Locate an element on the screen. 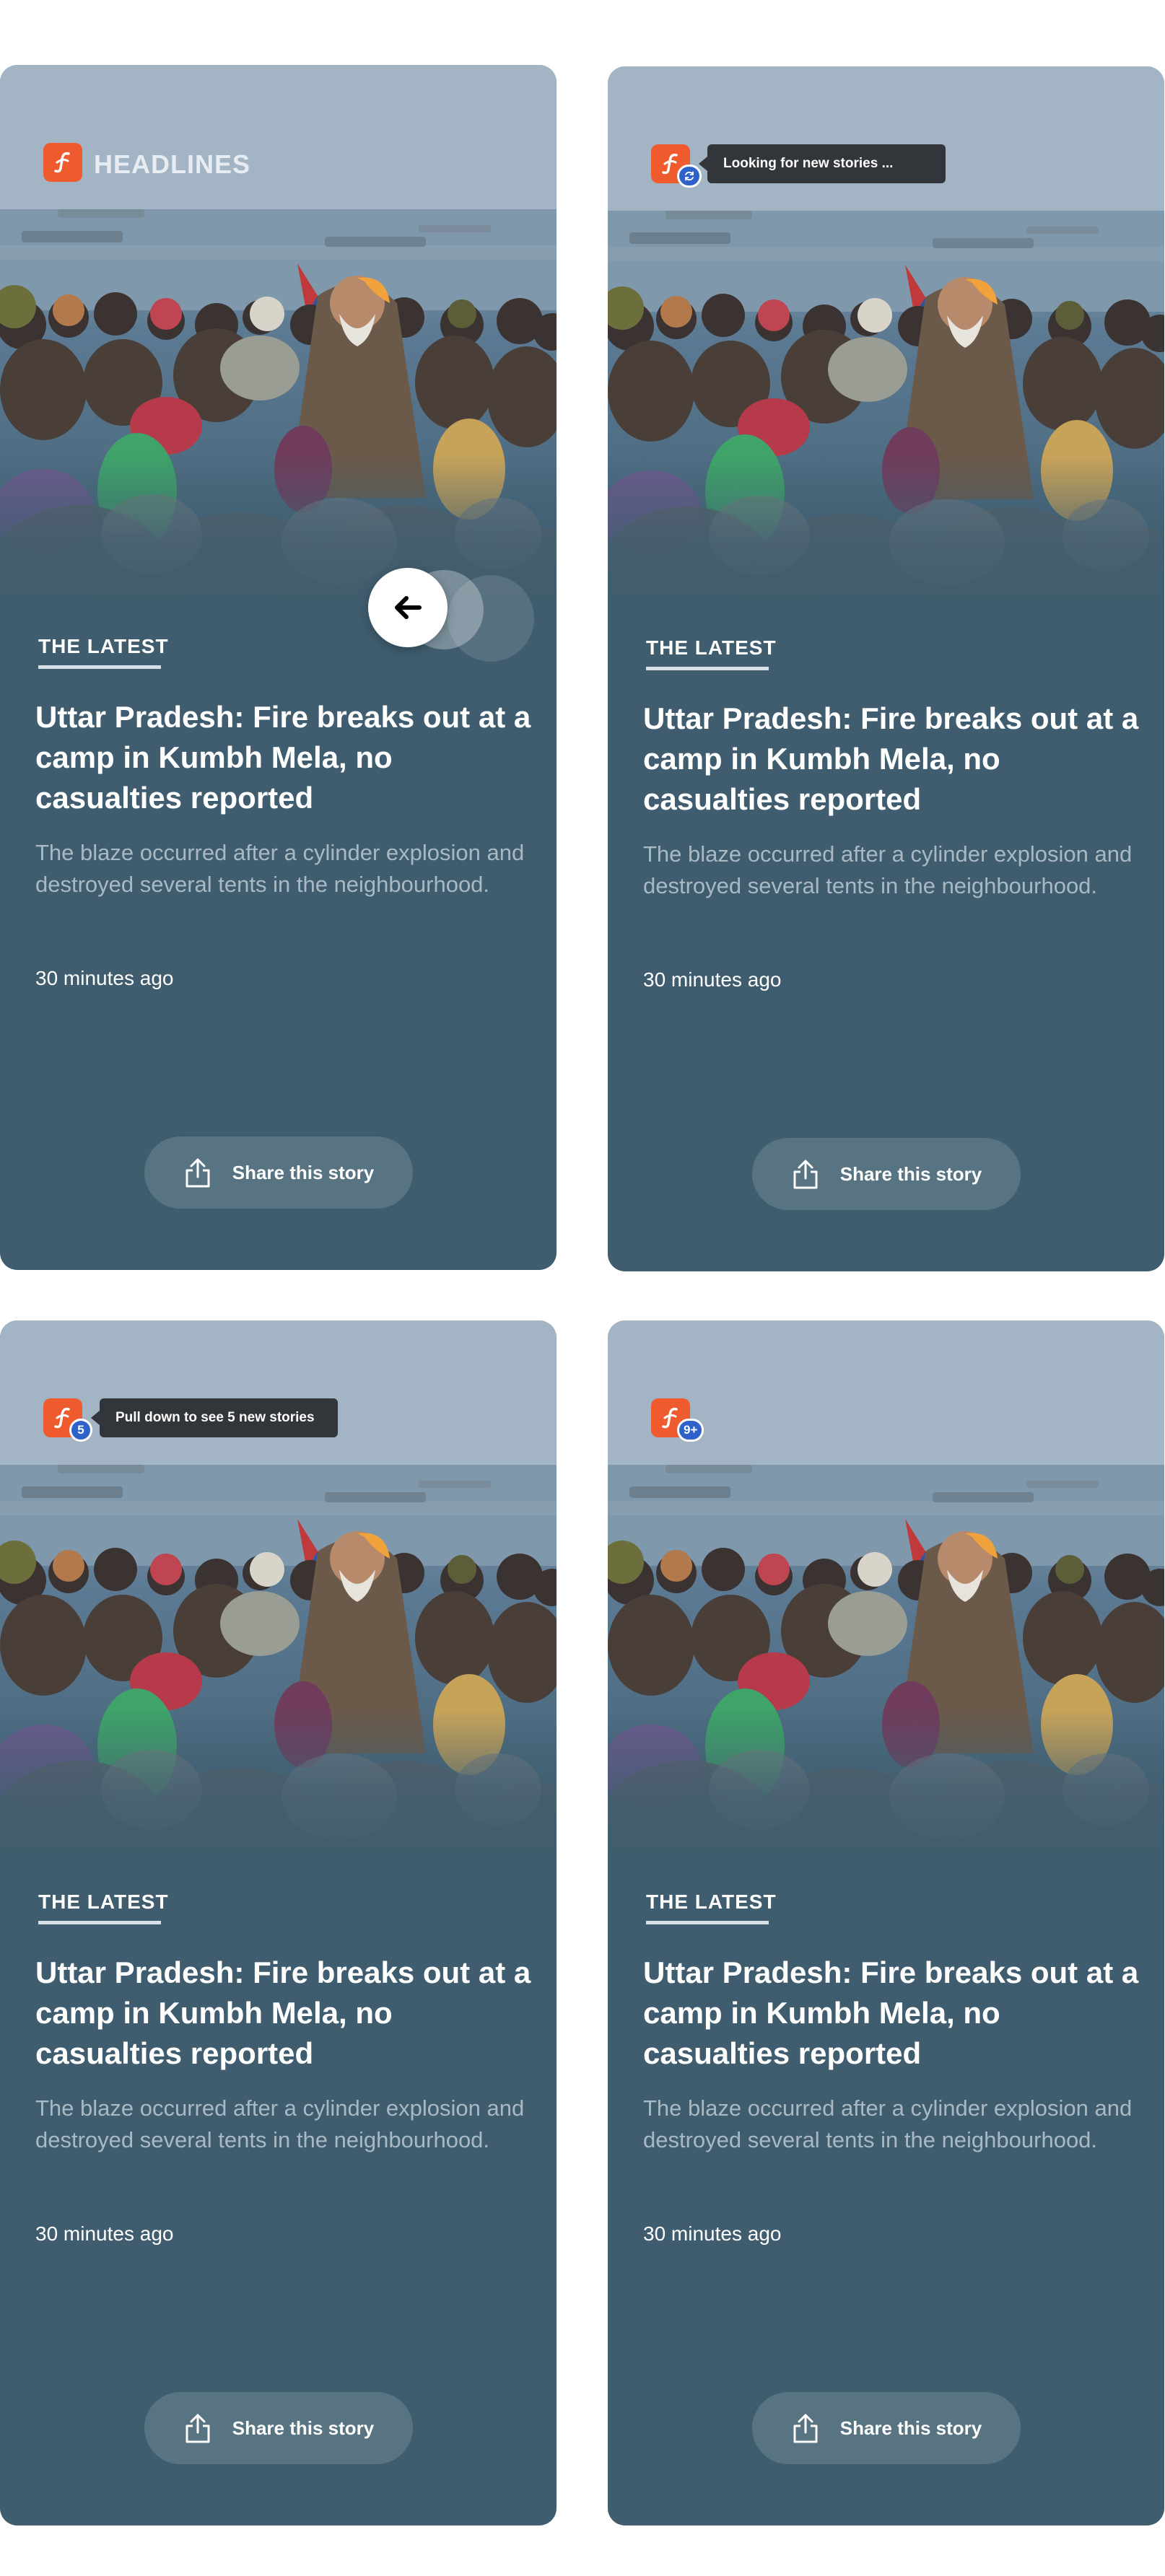 The image size is (1165, 2576). new-stories-tooltip: Pull down to see 5 new stories is located at coordinates (214, 1417).